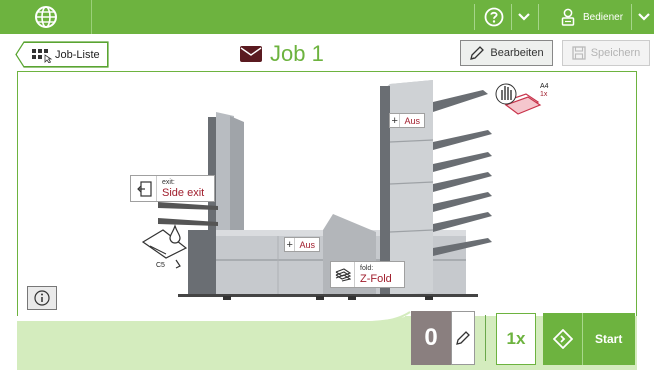 This screenshot has height=385, width=654. Describe the element at coordinates (175, 234) in the screenshot. I see `ink-drop-icon` at that location.